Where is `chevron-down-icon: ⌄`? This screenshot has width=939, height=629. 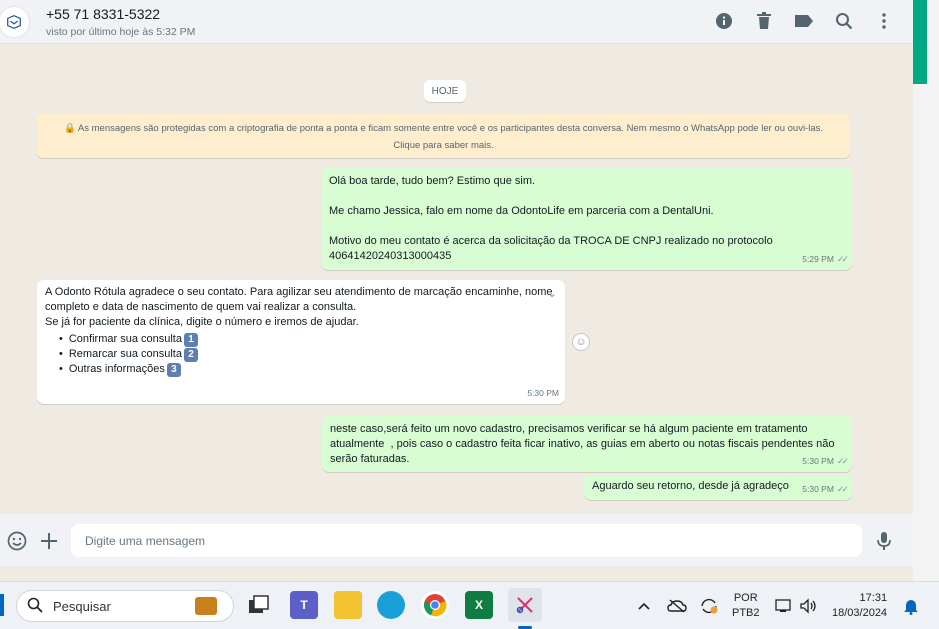
chevron-down-icon: ⌄ is located at coordinates (552, 293).